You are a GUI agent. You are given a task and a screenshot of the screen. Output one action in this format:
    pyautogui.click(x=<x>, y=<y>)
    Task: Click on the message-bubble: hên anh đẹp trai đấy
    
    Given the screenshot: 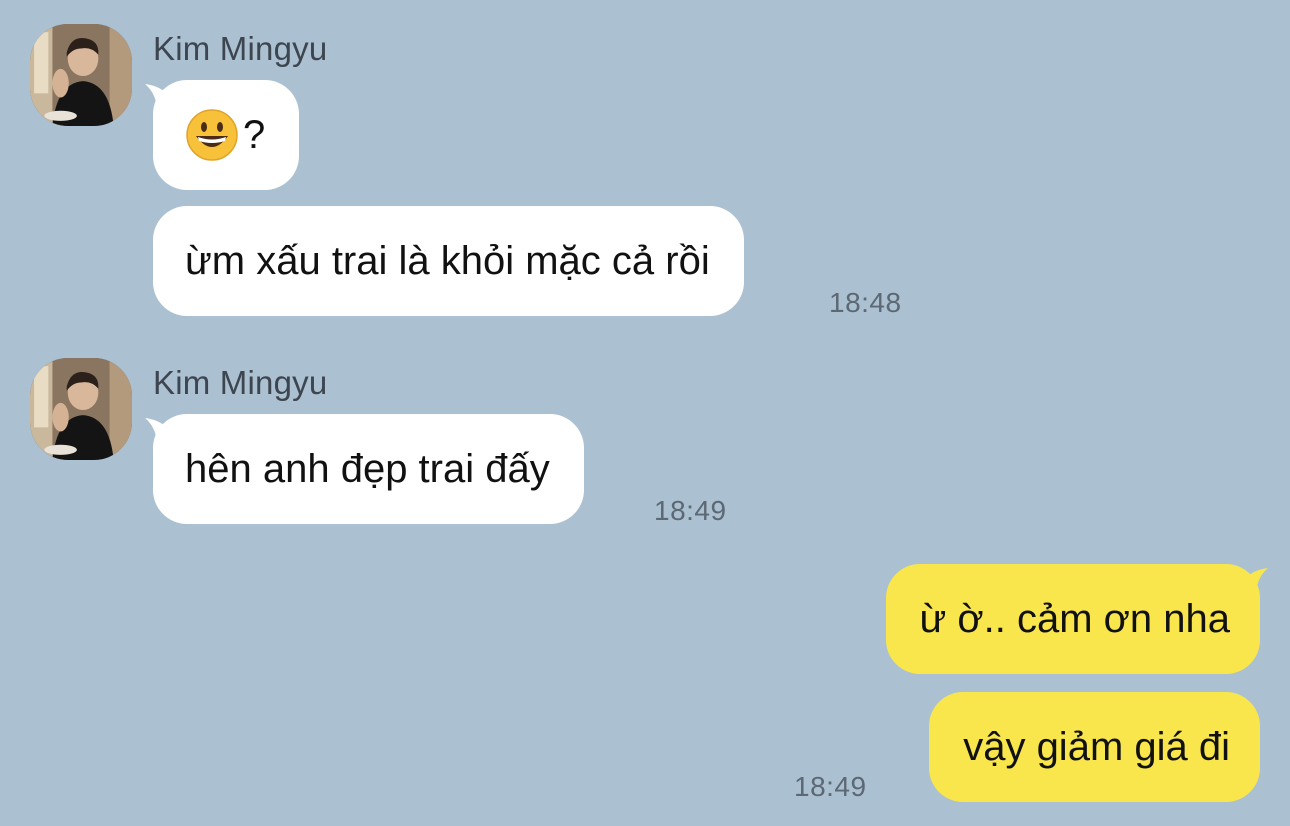 What is the action you would take?
    pyautogui.click(x=368, y=469)
    